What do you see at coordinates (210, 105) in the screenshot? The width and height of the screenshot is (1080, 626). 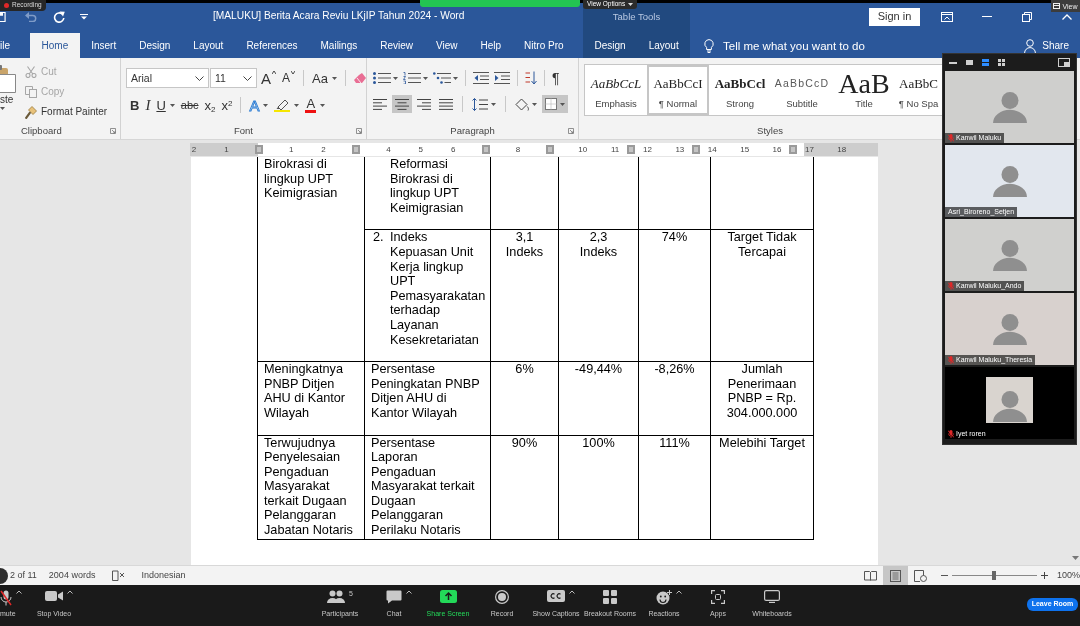 I see `subscript-button: x$_{2}$` at bounding box center [210, 105].